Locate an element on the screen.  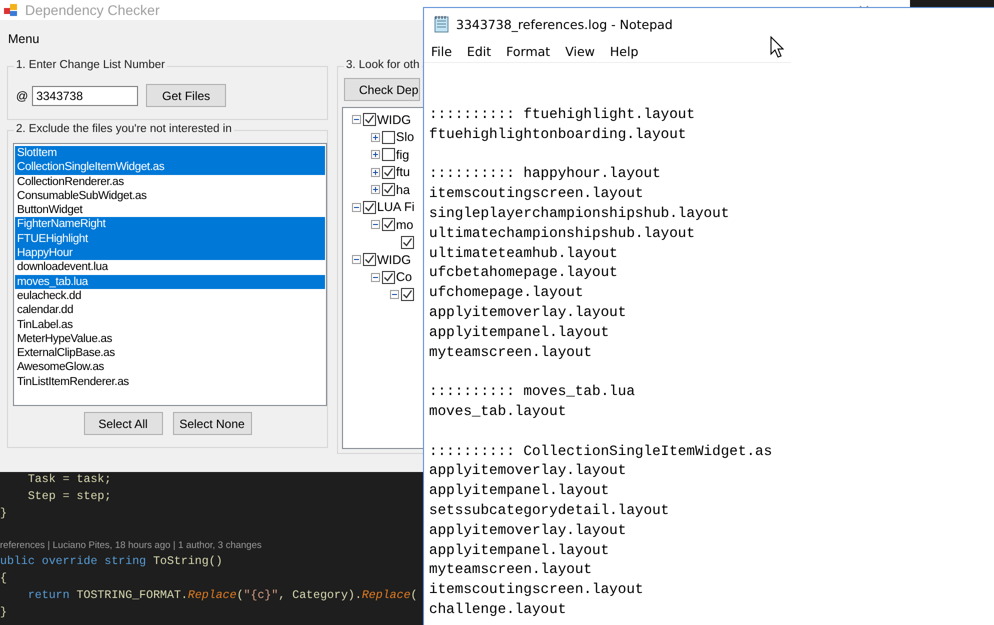
list-item: CollectionRenderer.as is located at coordinates (170, 181).